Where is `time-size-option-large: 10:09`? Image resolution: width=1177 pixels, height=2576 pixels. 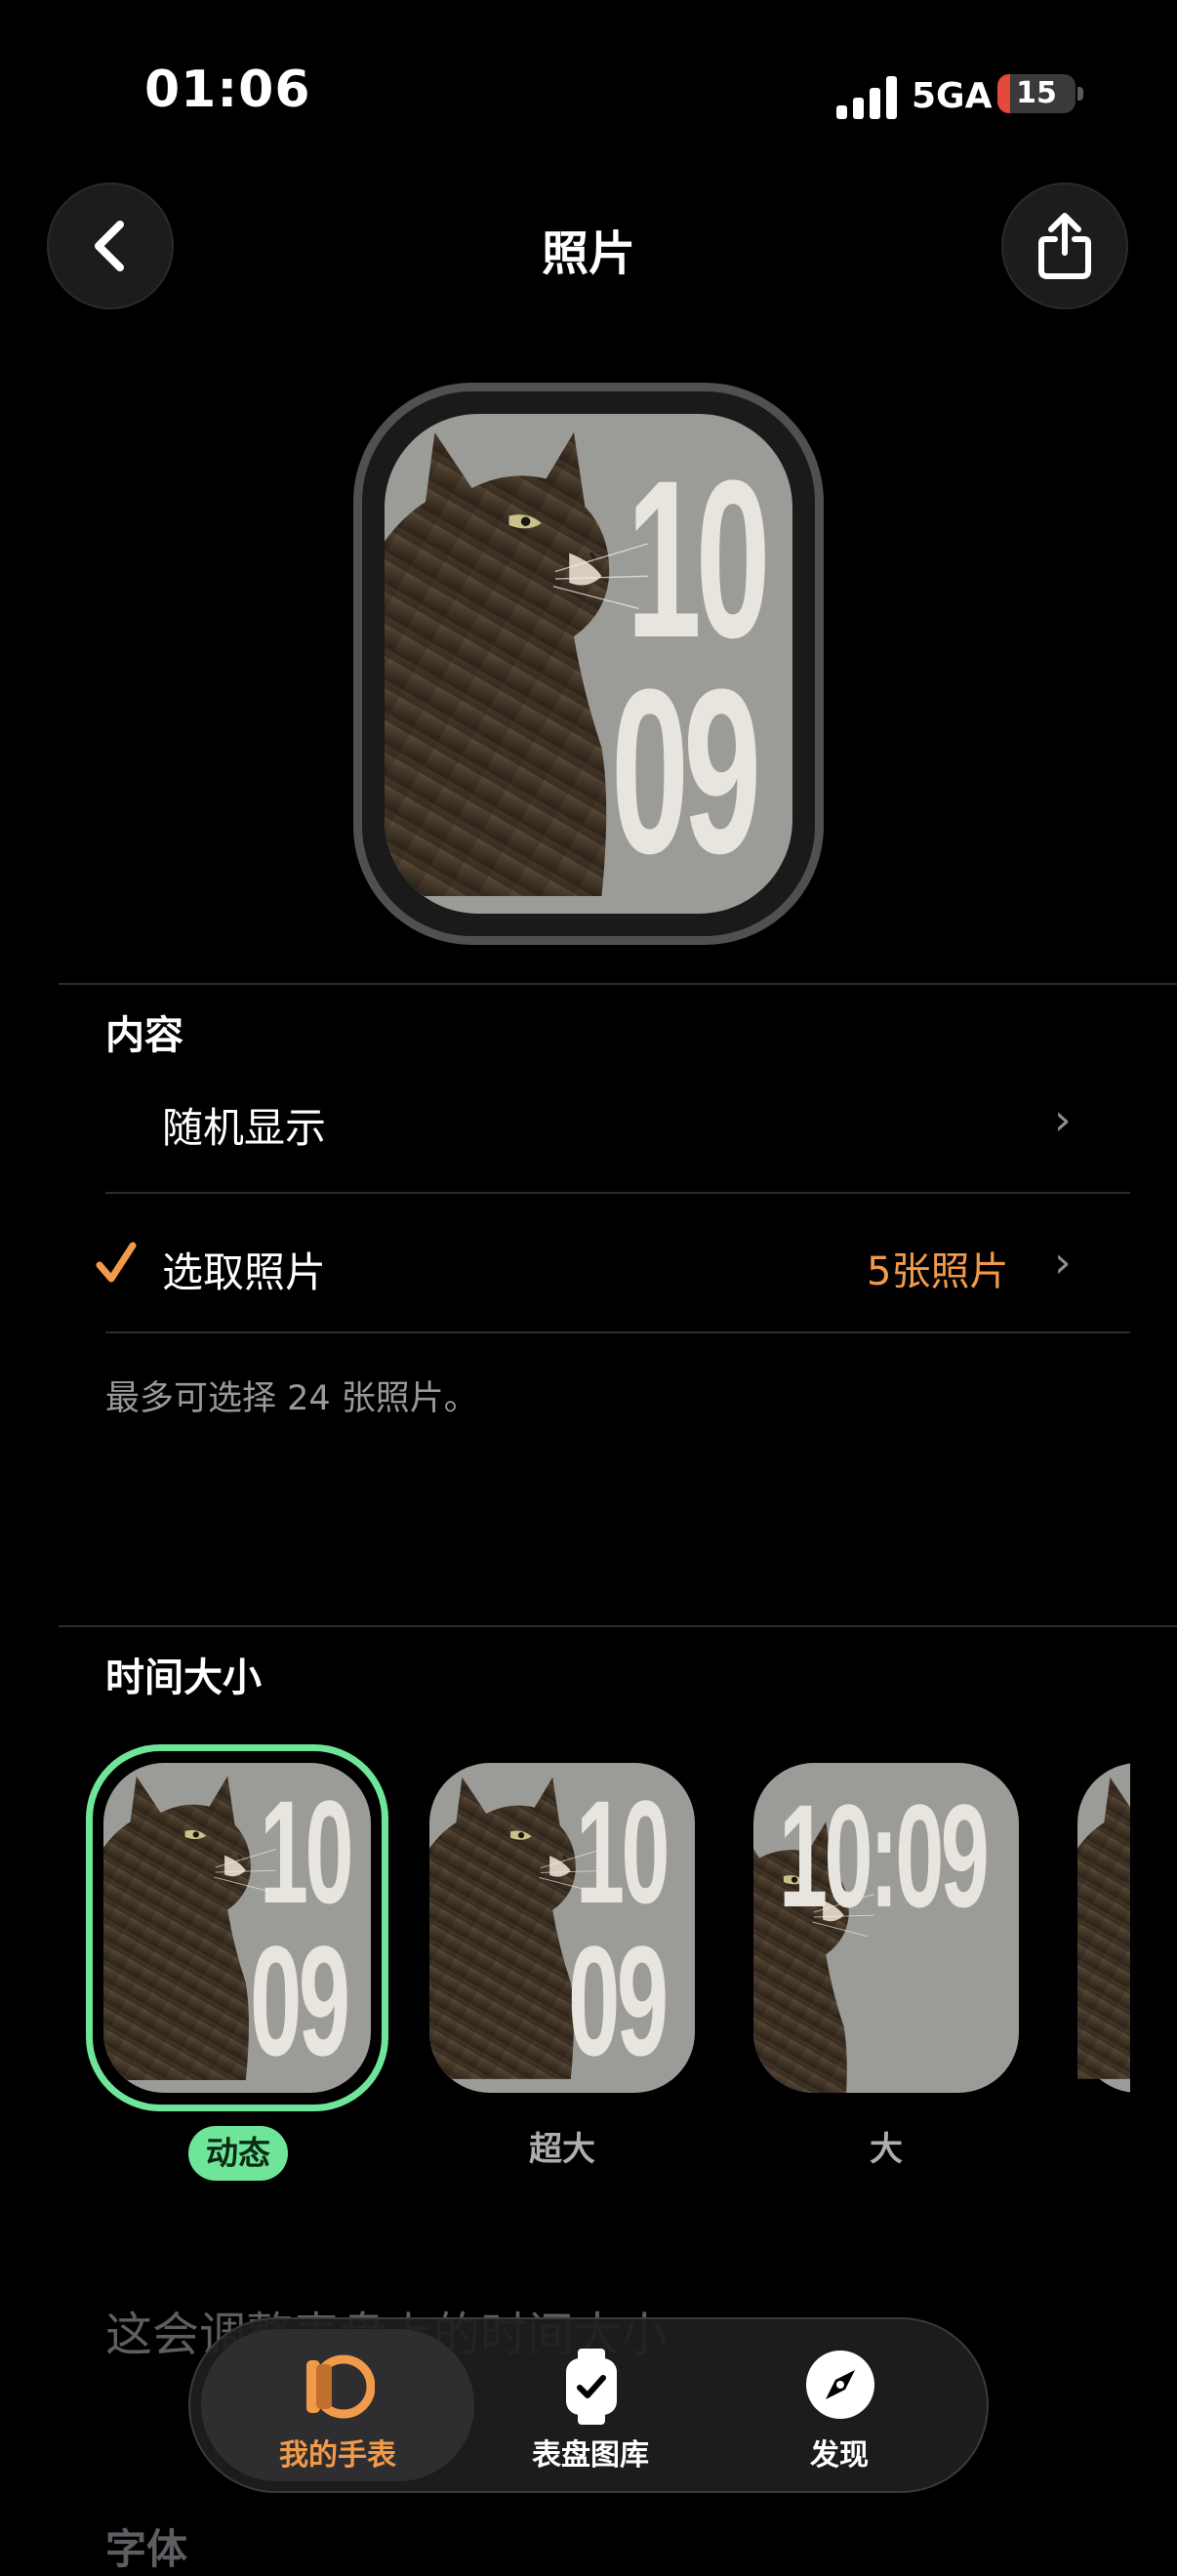
time-size-option-large: 10:09 is located at coordinates (886, 1928).